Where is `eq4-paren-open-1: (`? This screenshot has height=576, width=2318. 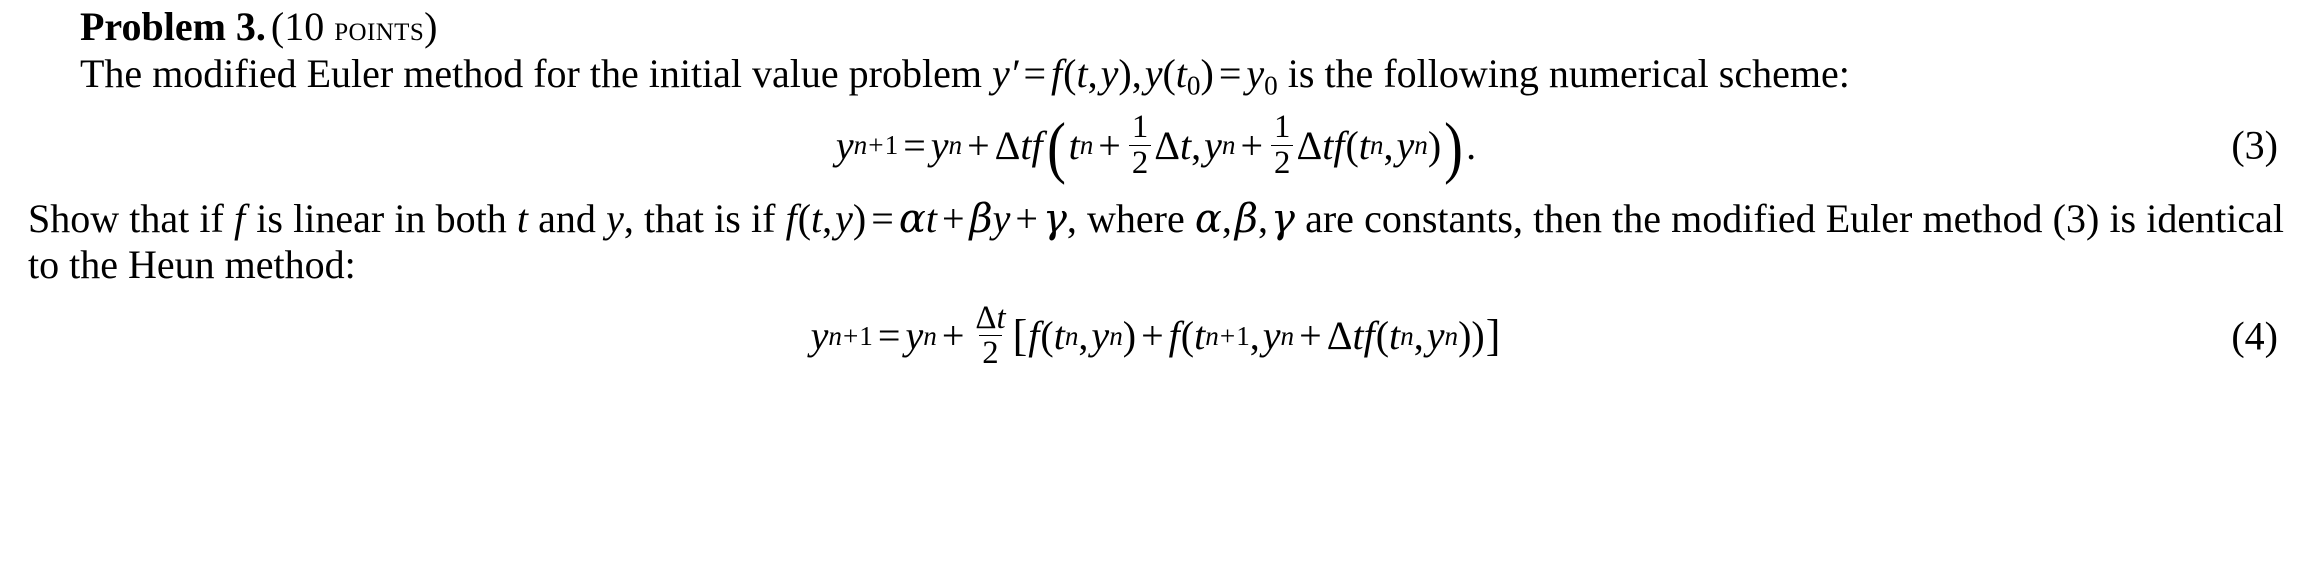
eq4-paren-open-1: ( is located at coordinates (1047, 336).